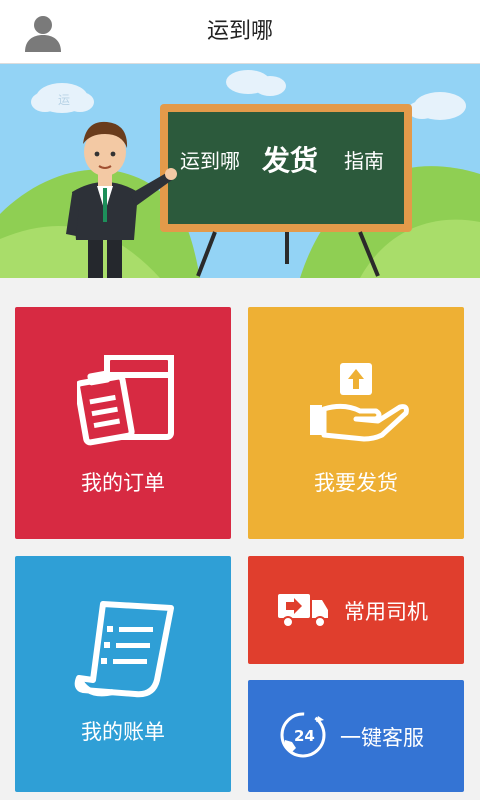  What do you see at coordinates (210, 161) in the screenshot?
I see `board-text-a: 运到哪` at bounding box center [210, 161].